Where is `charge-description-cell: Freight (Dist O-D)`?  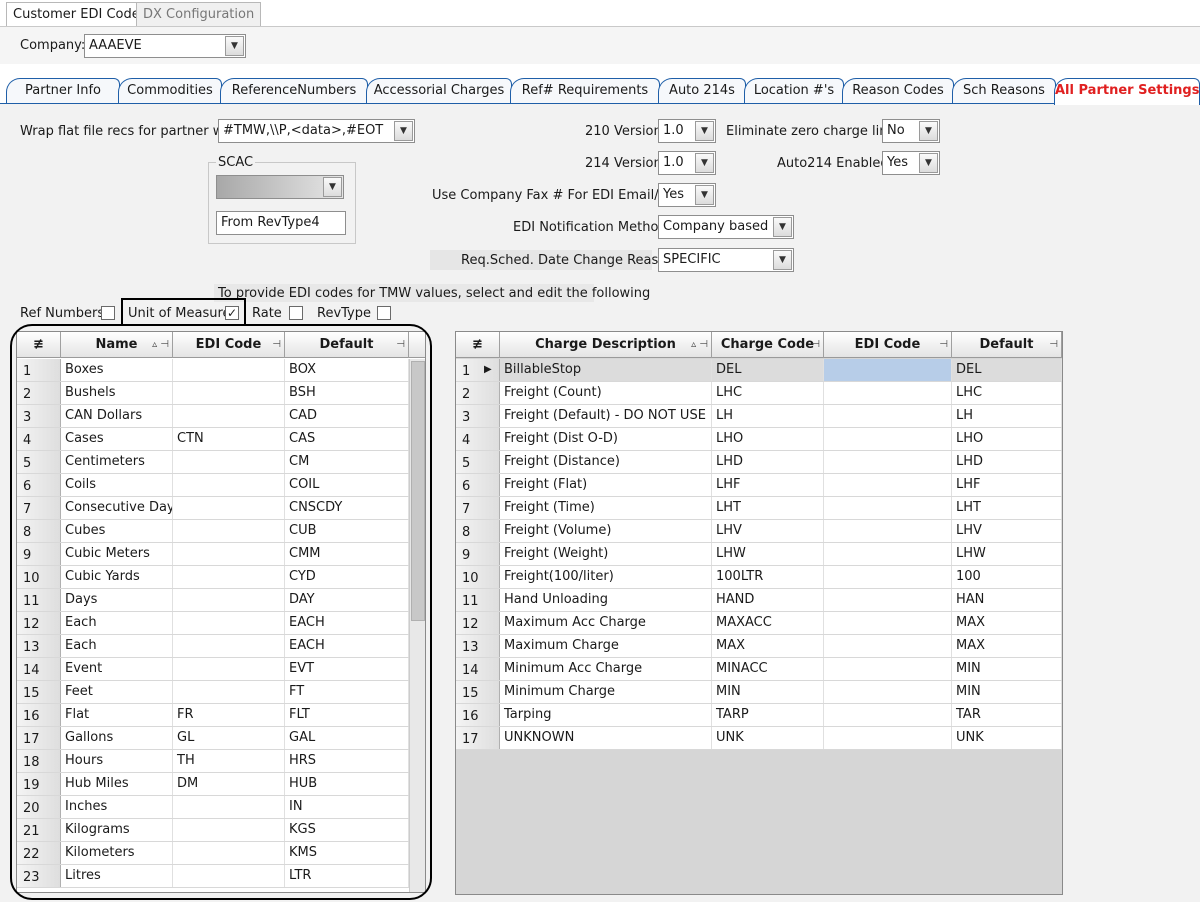
charge-description-cell: Freight (Dist O-D) is located at coordinates (606, 439).